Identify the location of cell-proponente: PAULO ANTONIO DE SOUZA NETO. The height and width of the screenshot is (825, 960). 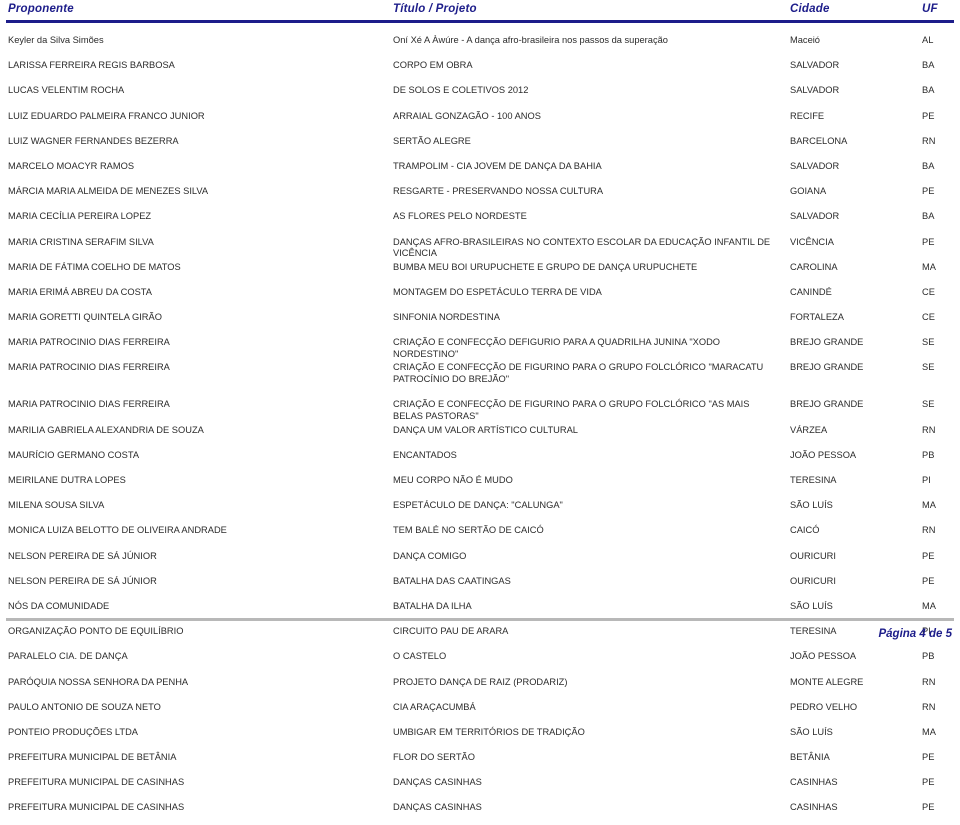
(84, 706).